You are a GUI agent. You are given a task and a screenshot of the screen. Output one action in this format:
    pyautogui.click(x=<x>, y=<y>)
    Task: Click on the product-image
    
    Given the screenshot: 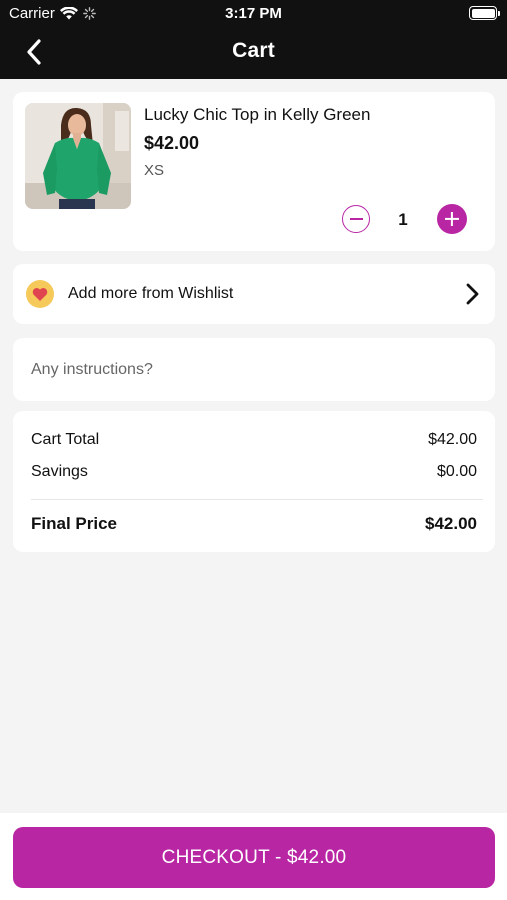 What is the action you would take?
    pyautogui.click(x=78, y=156)
    